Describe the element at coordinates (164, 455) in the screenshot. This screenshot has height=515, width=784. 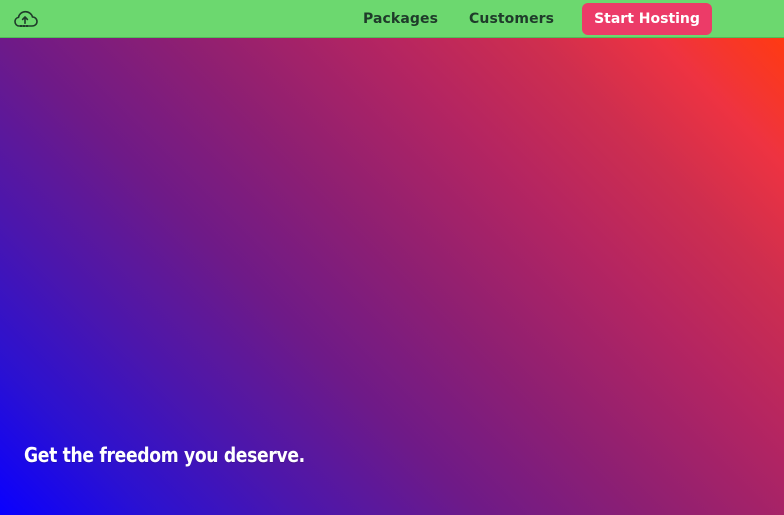
I see `hero-tagline: Get the freedom you deserve.` at that location.